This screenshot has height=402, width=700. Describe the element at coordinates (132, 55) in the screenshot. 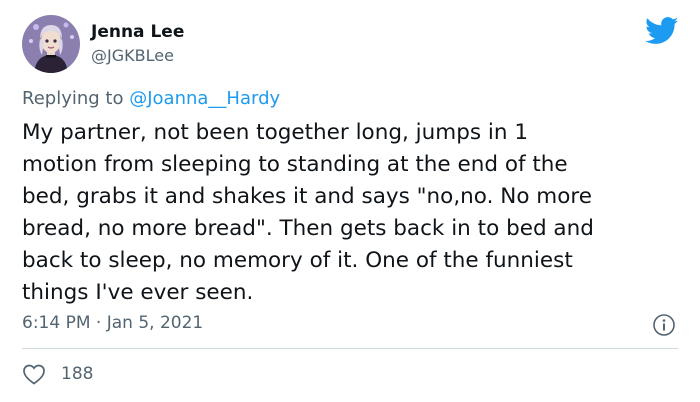

I see `author-handle: @JGKBLee` at that location.